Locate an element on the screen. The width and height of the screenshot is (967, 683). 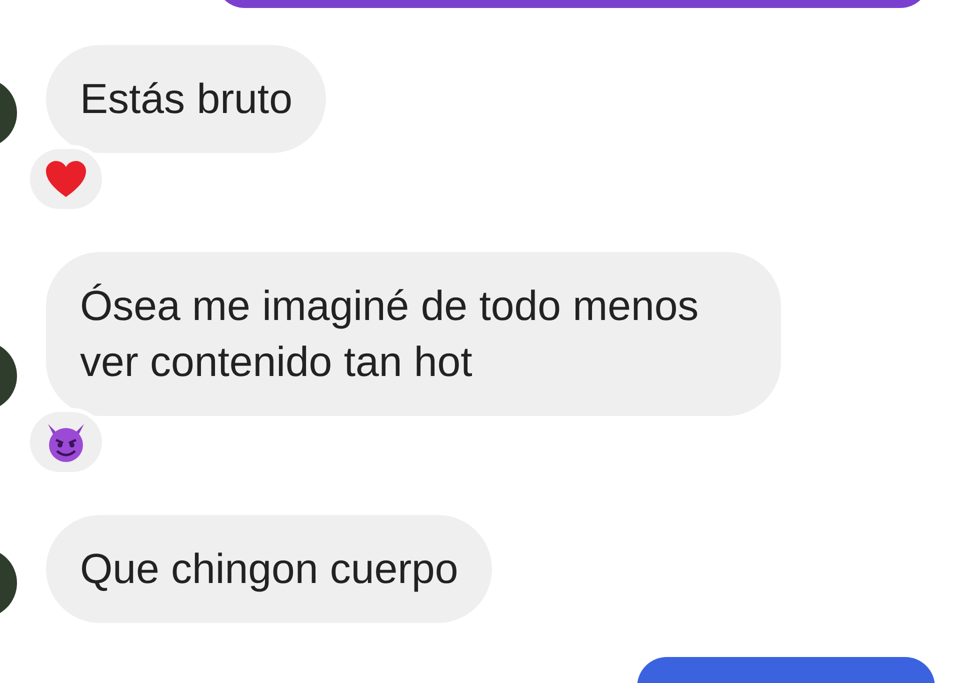
heart-icon is located at coordinates (66, 179).